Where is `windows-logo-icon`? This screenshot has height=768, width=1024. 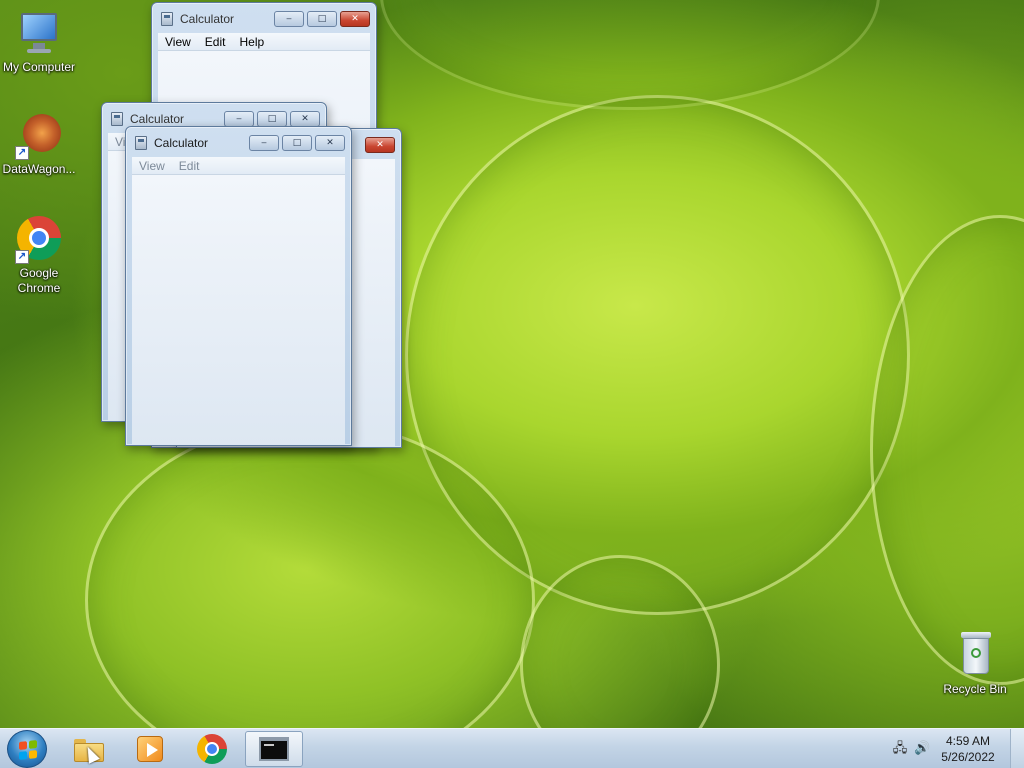 windows-logo-icon is located at coordinates (28, 750).